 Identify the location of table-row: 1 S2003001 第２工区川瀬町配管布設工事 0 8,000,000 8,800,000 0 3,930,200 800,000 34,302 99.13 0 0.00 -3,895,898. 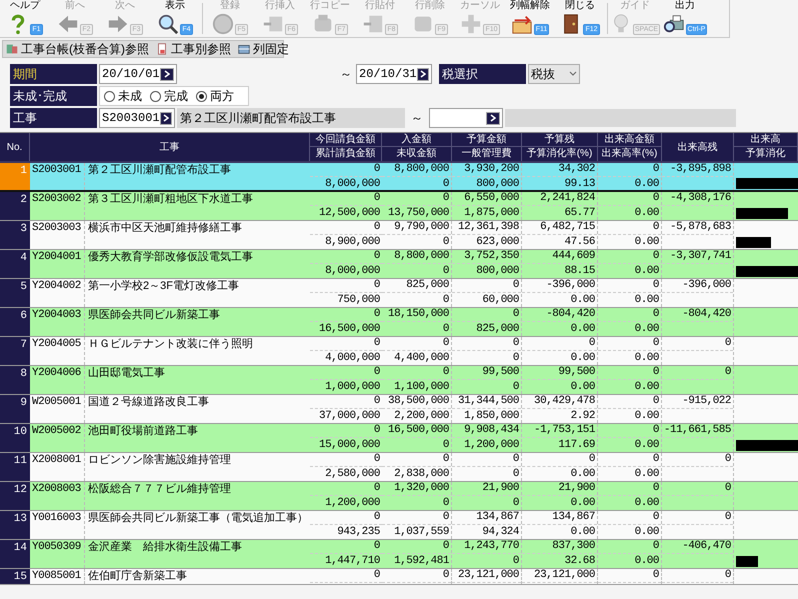
(399, 177).